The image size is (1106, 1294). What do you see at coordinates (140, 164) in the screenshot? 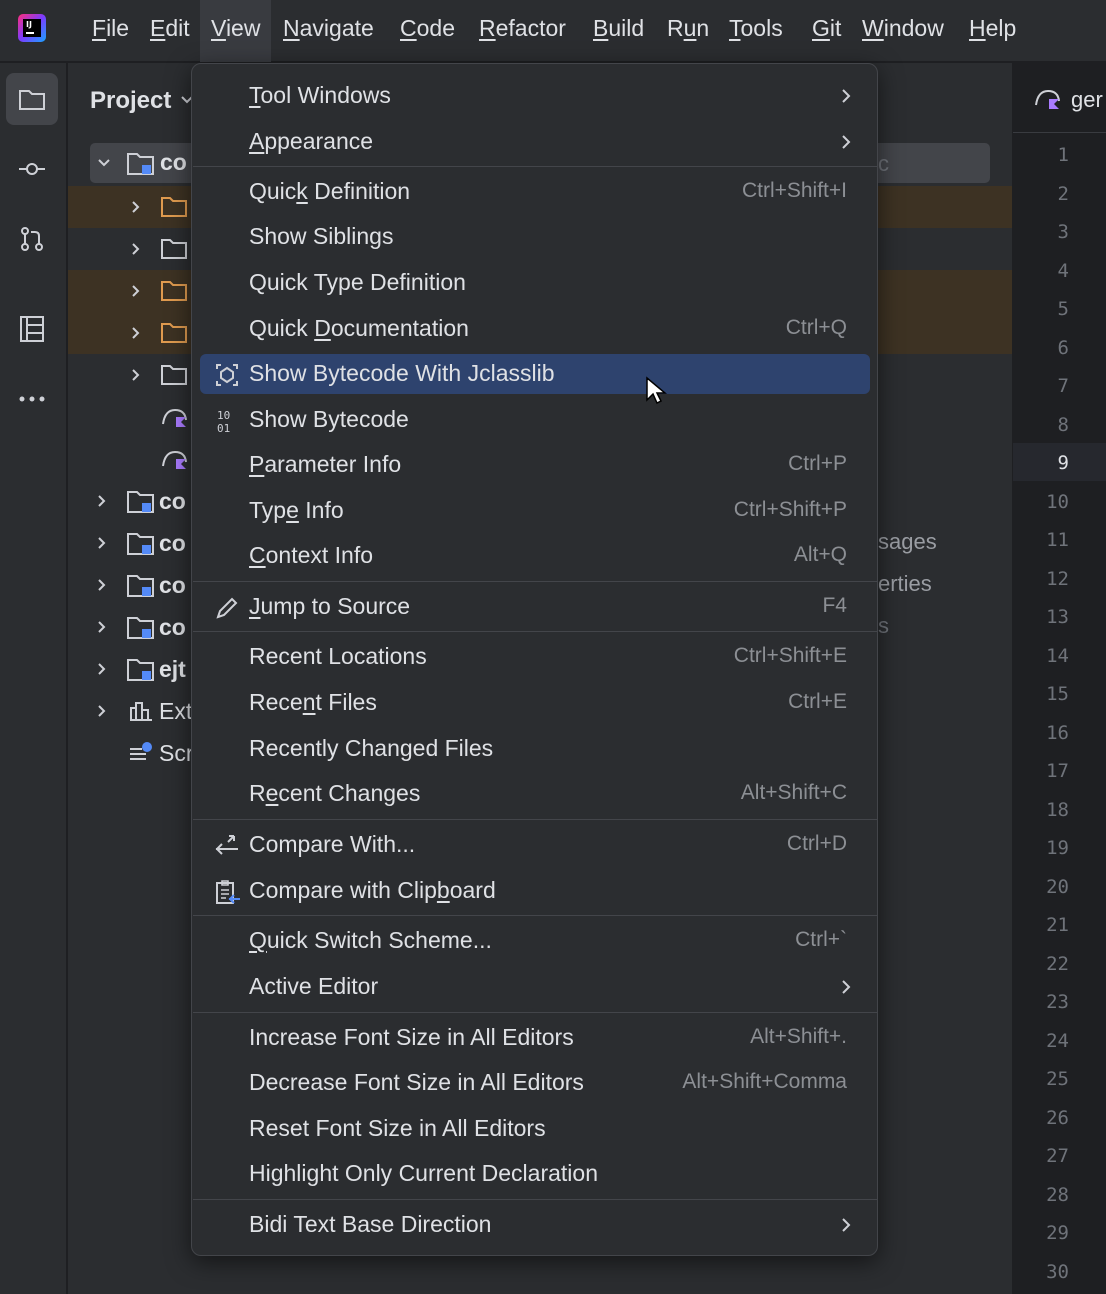
I see `module-folder-icon` at bounding box center [140, 164].